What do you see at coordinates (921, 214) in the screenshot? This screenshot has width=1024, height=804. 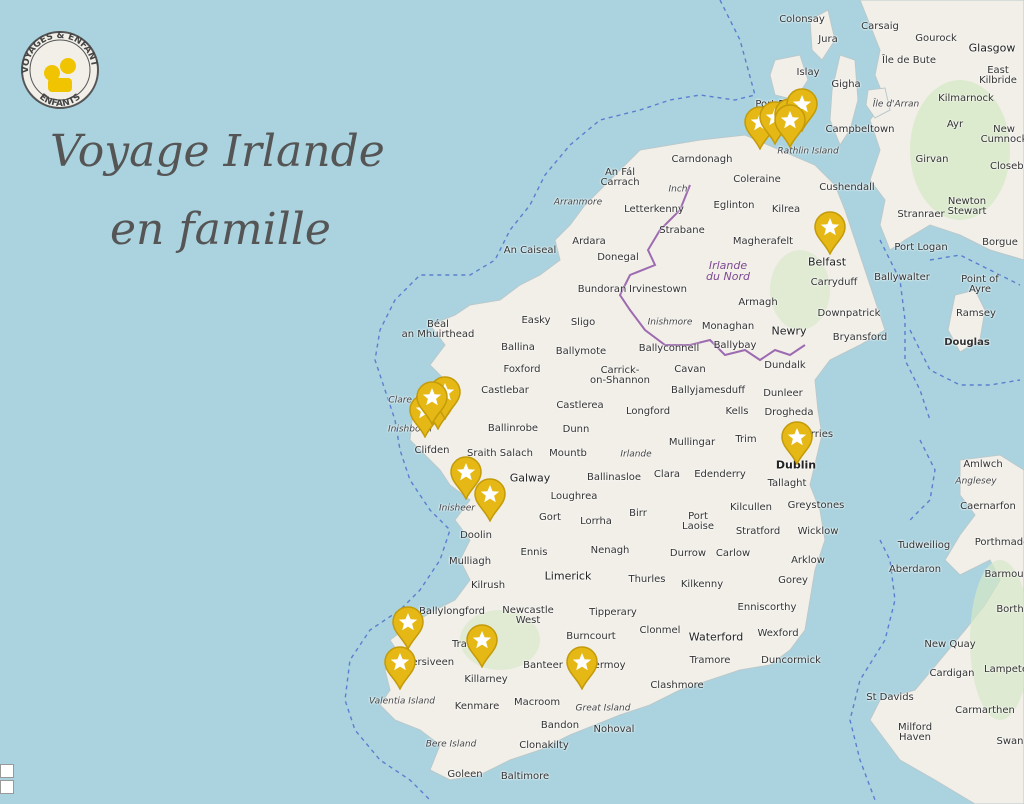 I see `map-label: Stranraer` at bounding box center [921, 214].